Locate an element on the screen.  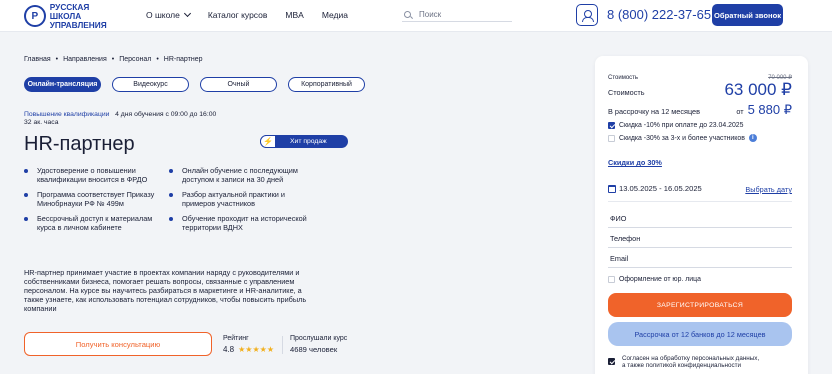
price-value: 63 000 ₽ is located at coordinates (758, 89).